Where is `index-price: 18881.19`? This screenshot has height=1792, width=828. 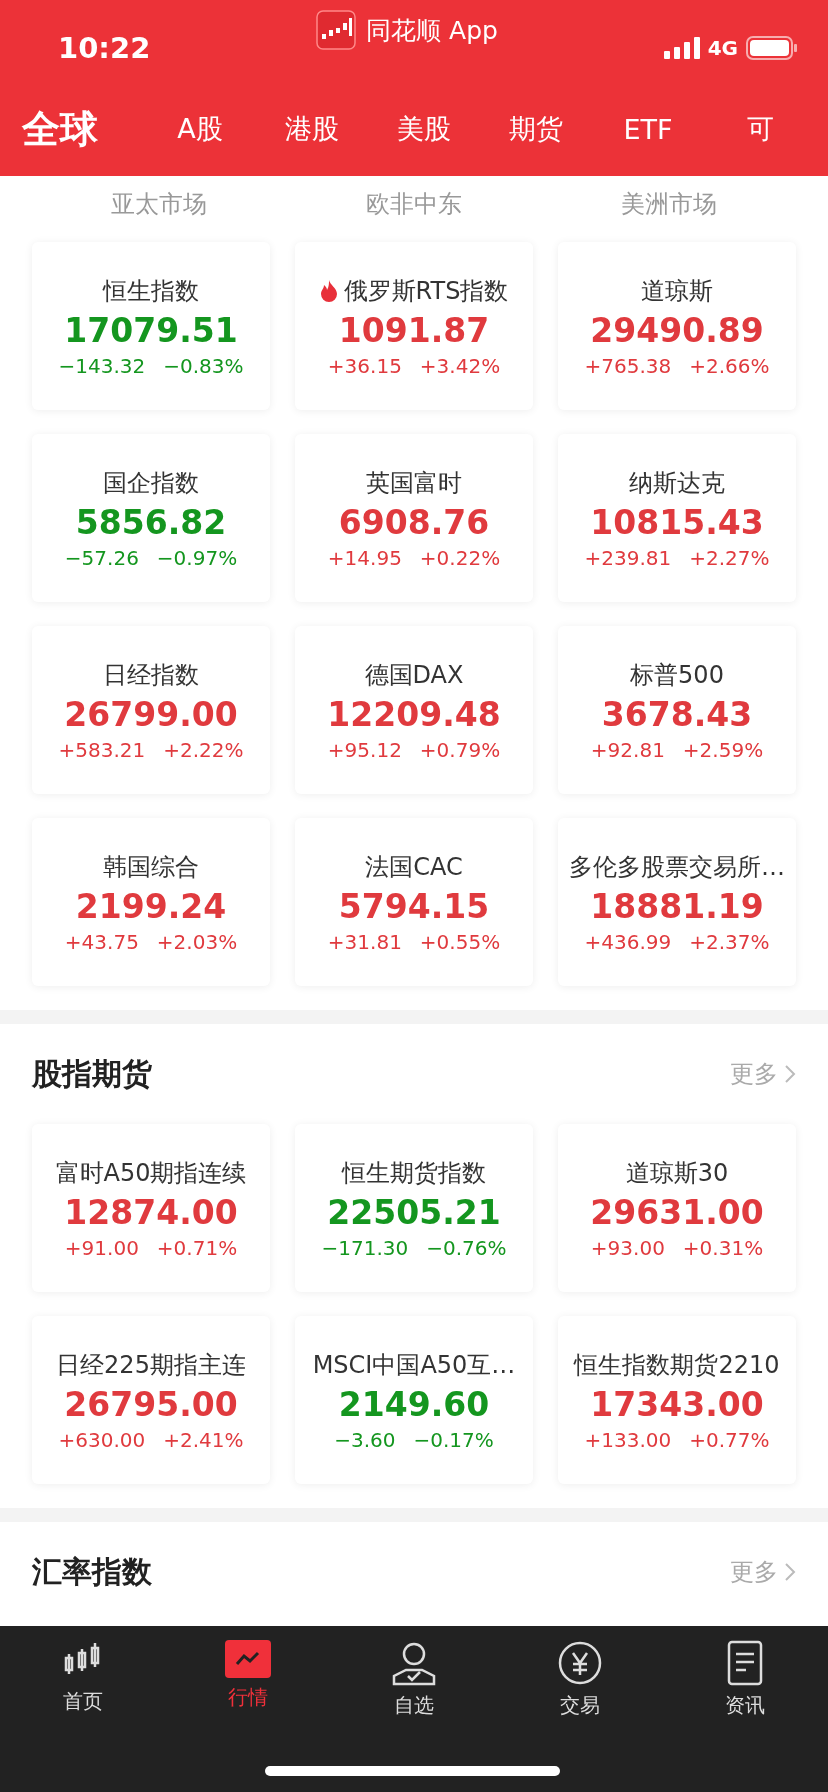
index-price: 18881.19 is located at coordinates (677, 906).